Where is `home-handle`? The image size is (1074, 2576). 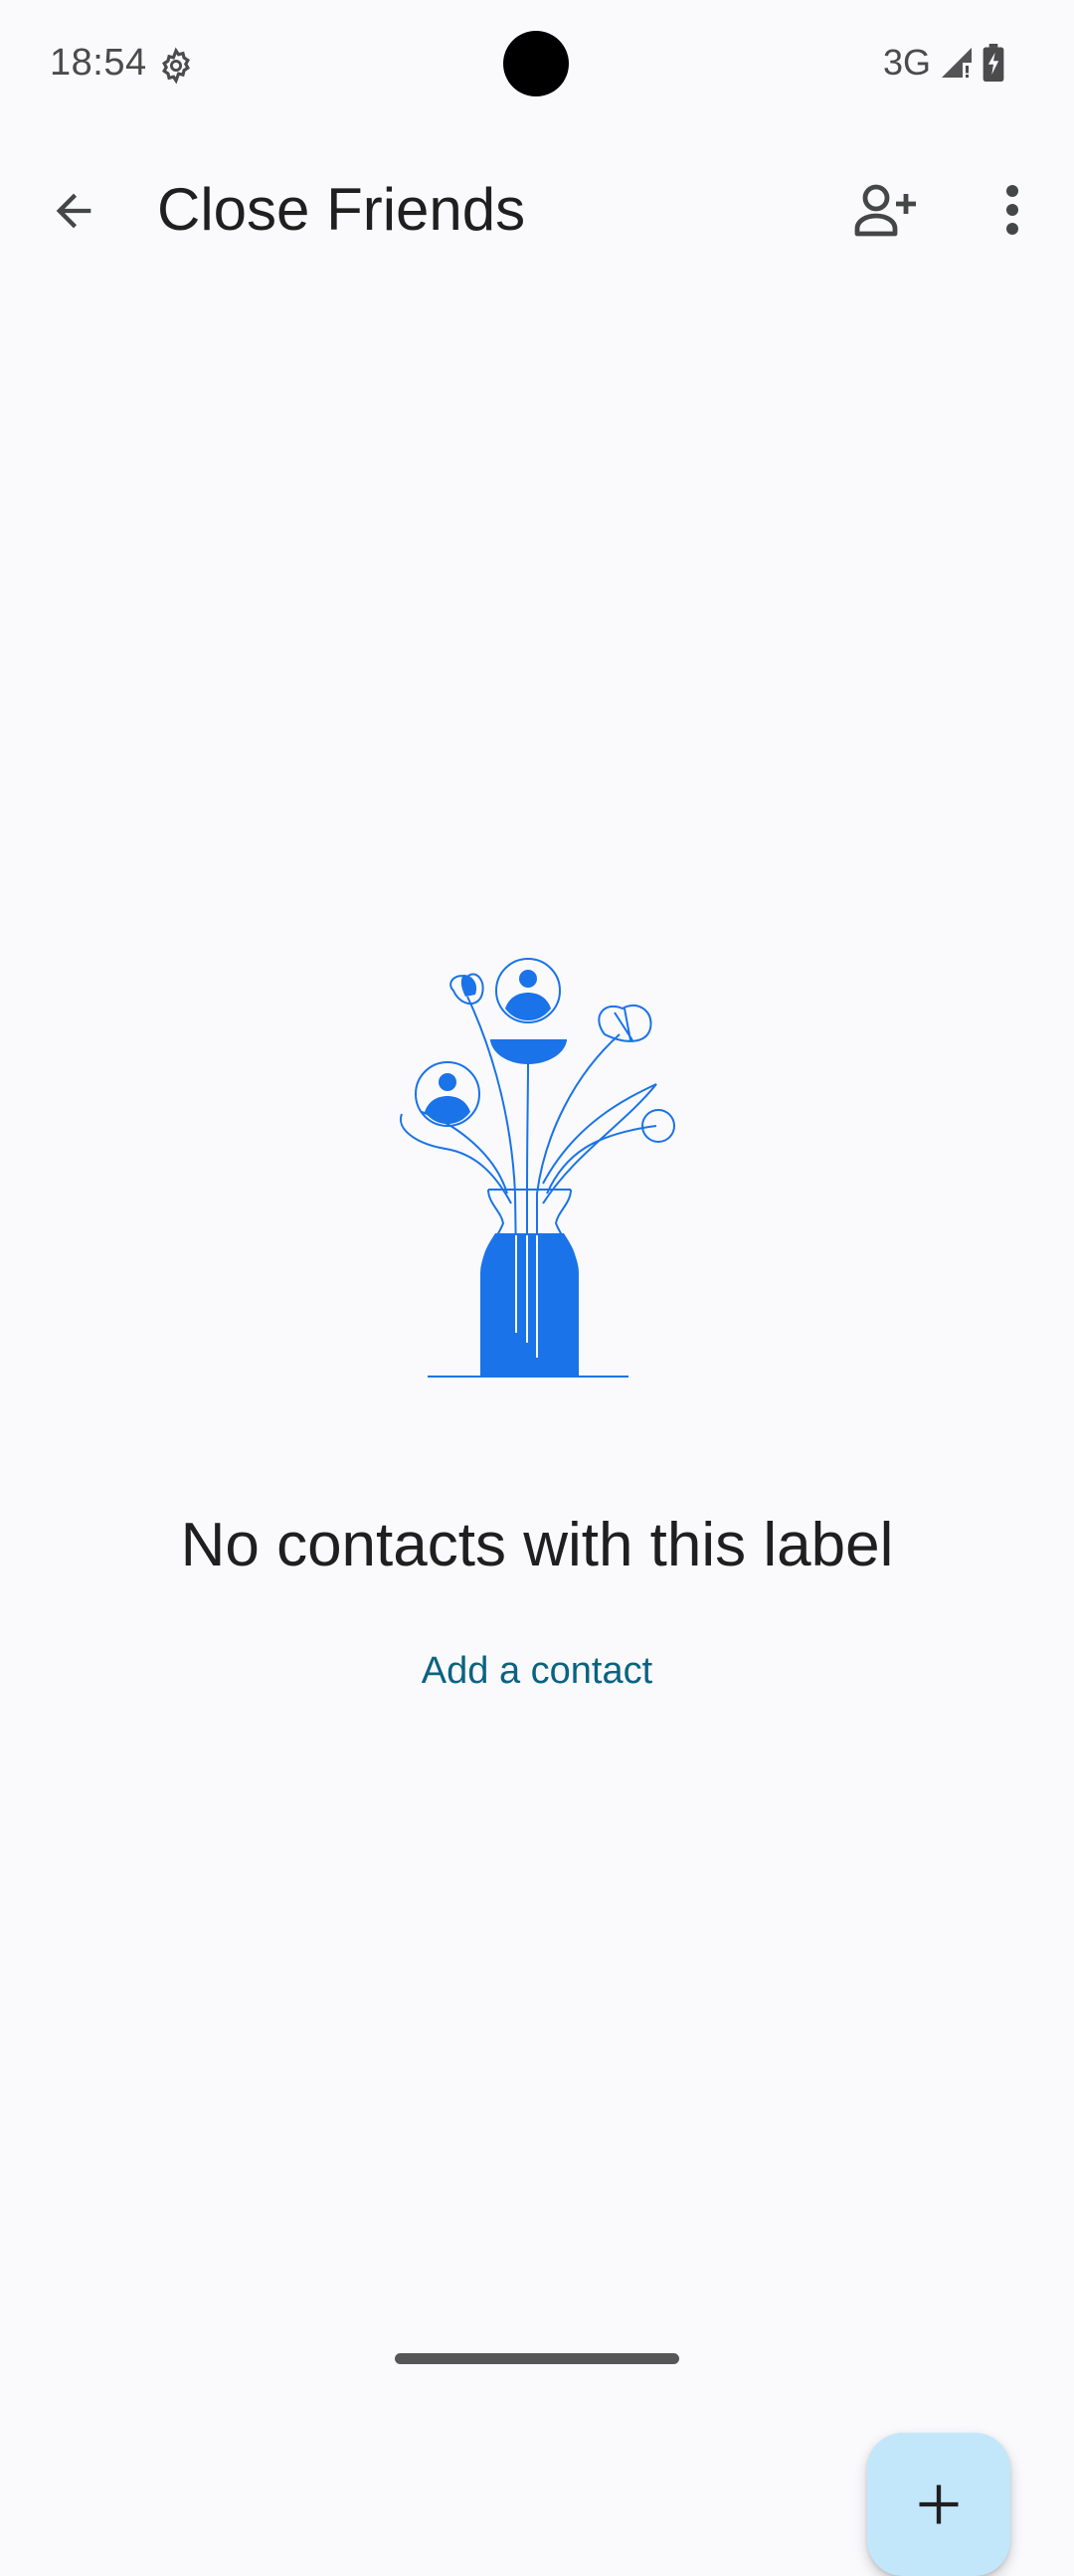 home-handle is located at coordinates (537, 2358).